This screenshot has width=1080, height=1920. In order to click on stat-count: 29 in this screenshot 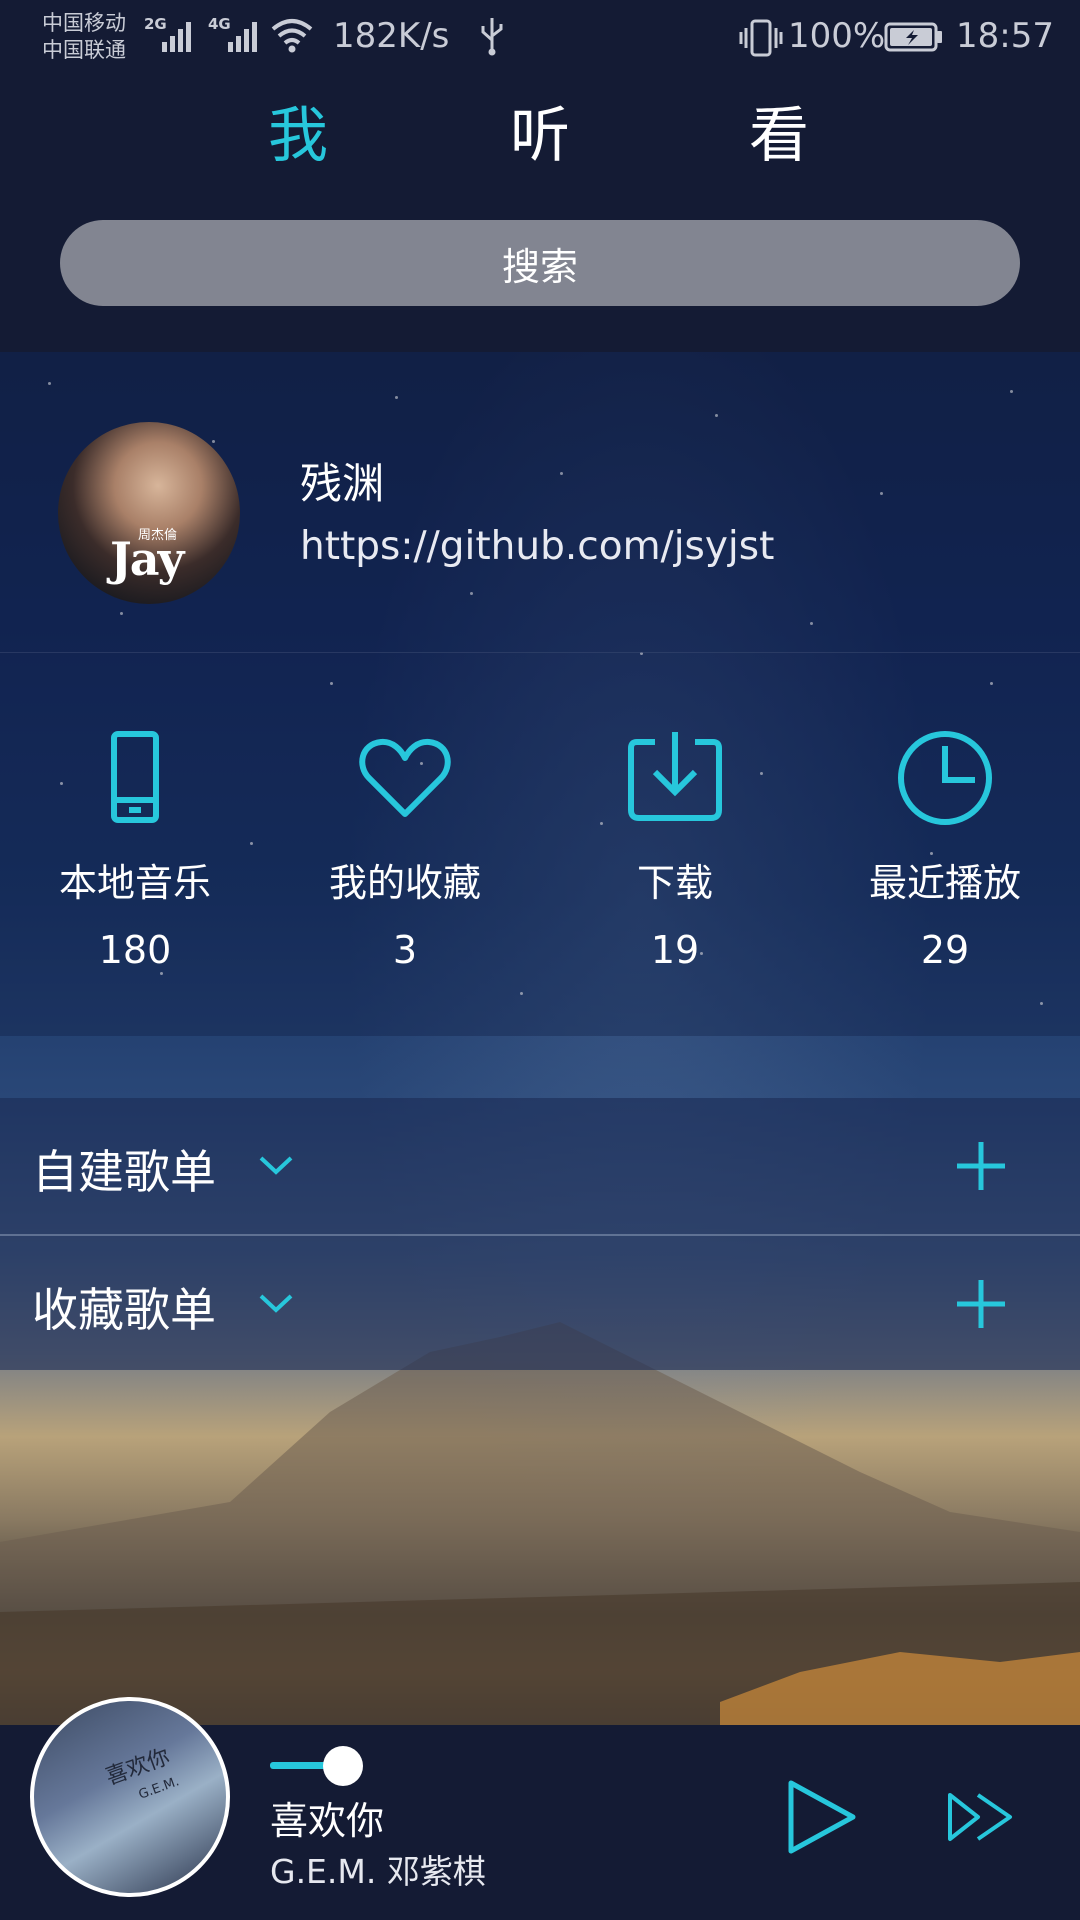, I will do `click(945, 950)`.